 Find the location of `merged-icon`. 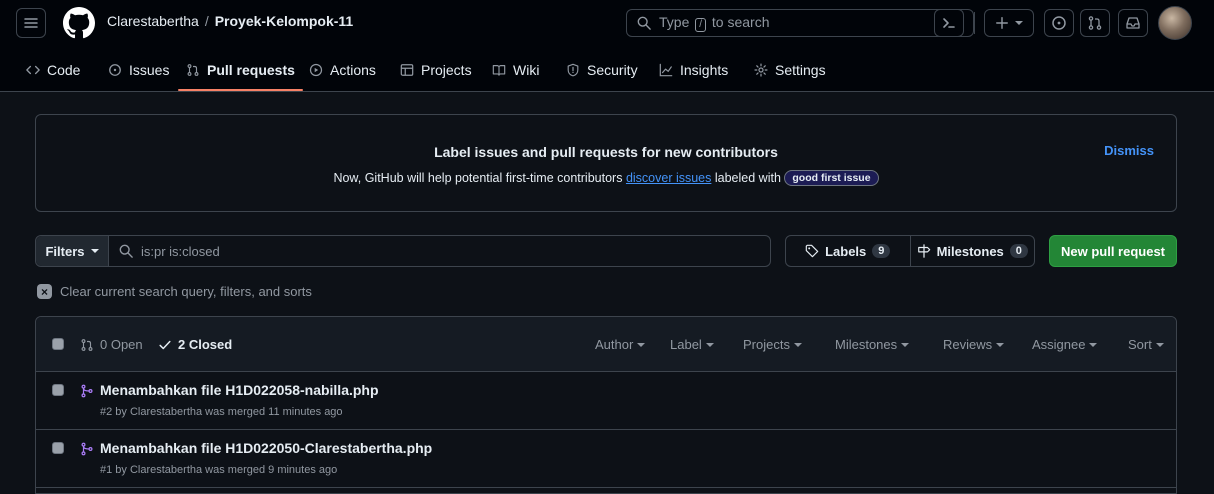

merged-icon is located at coordinates (87, 391).